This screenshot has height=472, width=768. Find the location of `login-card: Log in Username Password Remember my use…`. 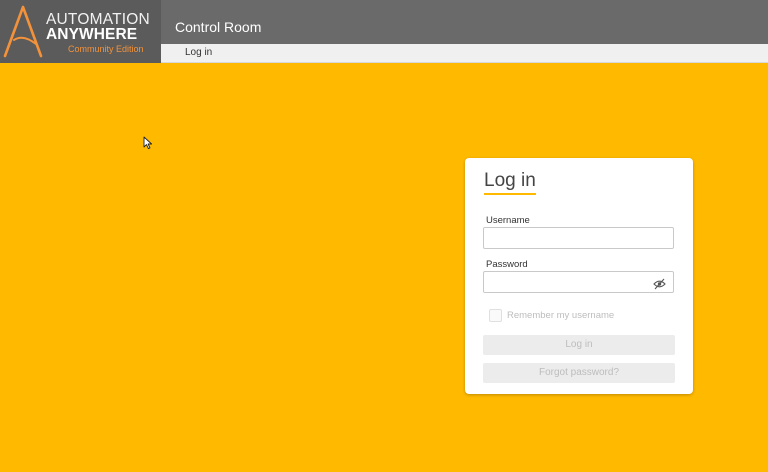

login-card: Log in Username Password Remember my use… is located at coordinates (579, 276).